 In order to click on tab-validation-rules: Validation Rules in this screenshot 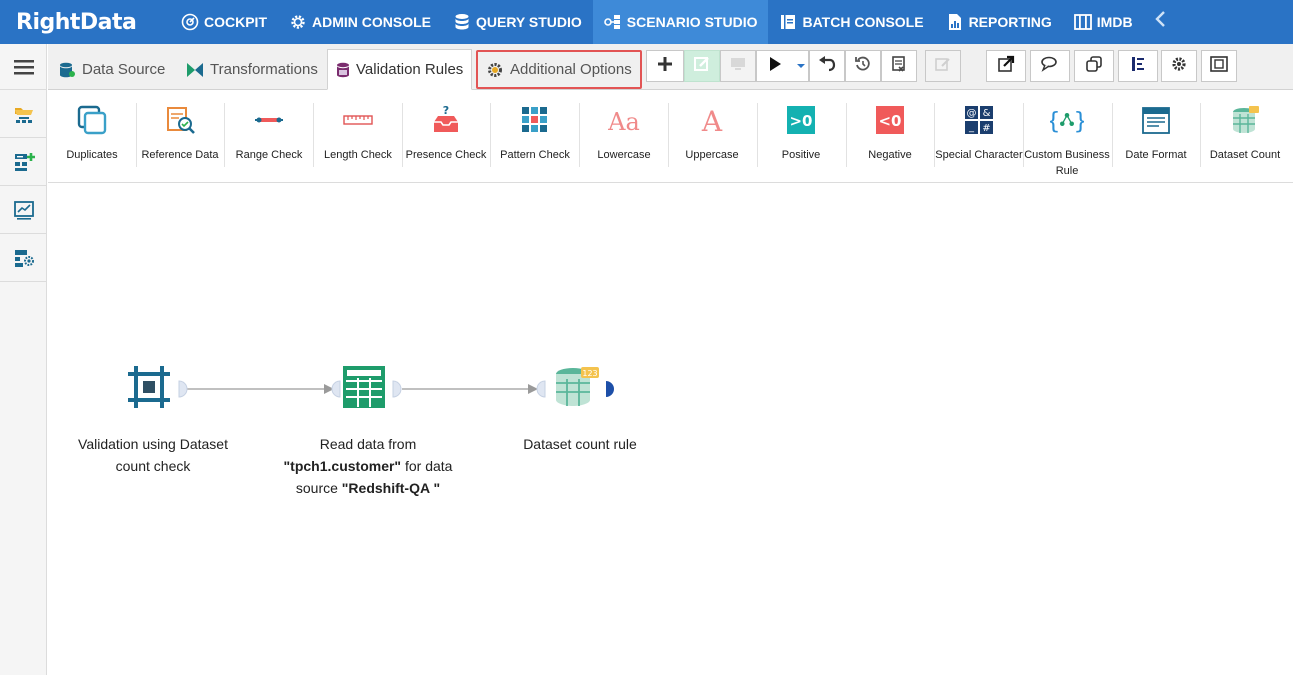, I will do `click(400, 69)`.